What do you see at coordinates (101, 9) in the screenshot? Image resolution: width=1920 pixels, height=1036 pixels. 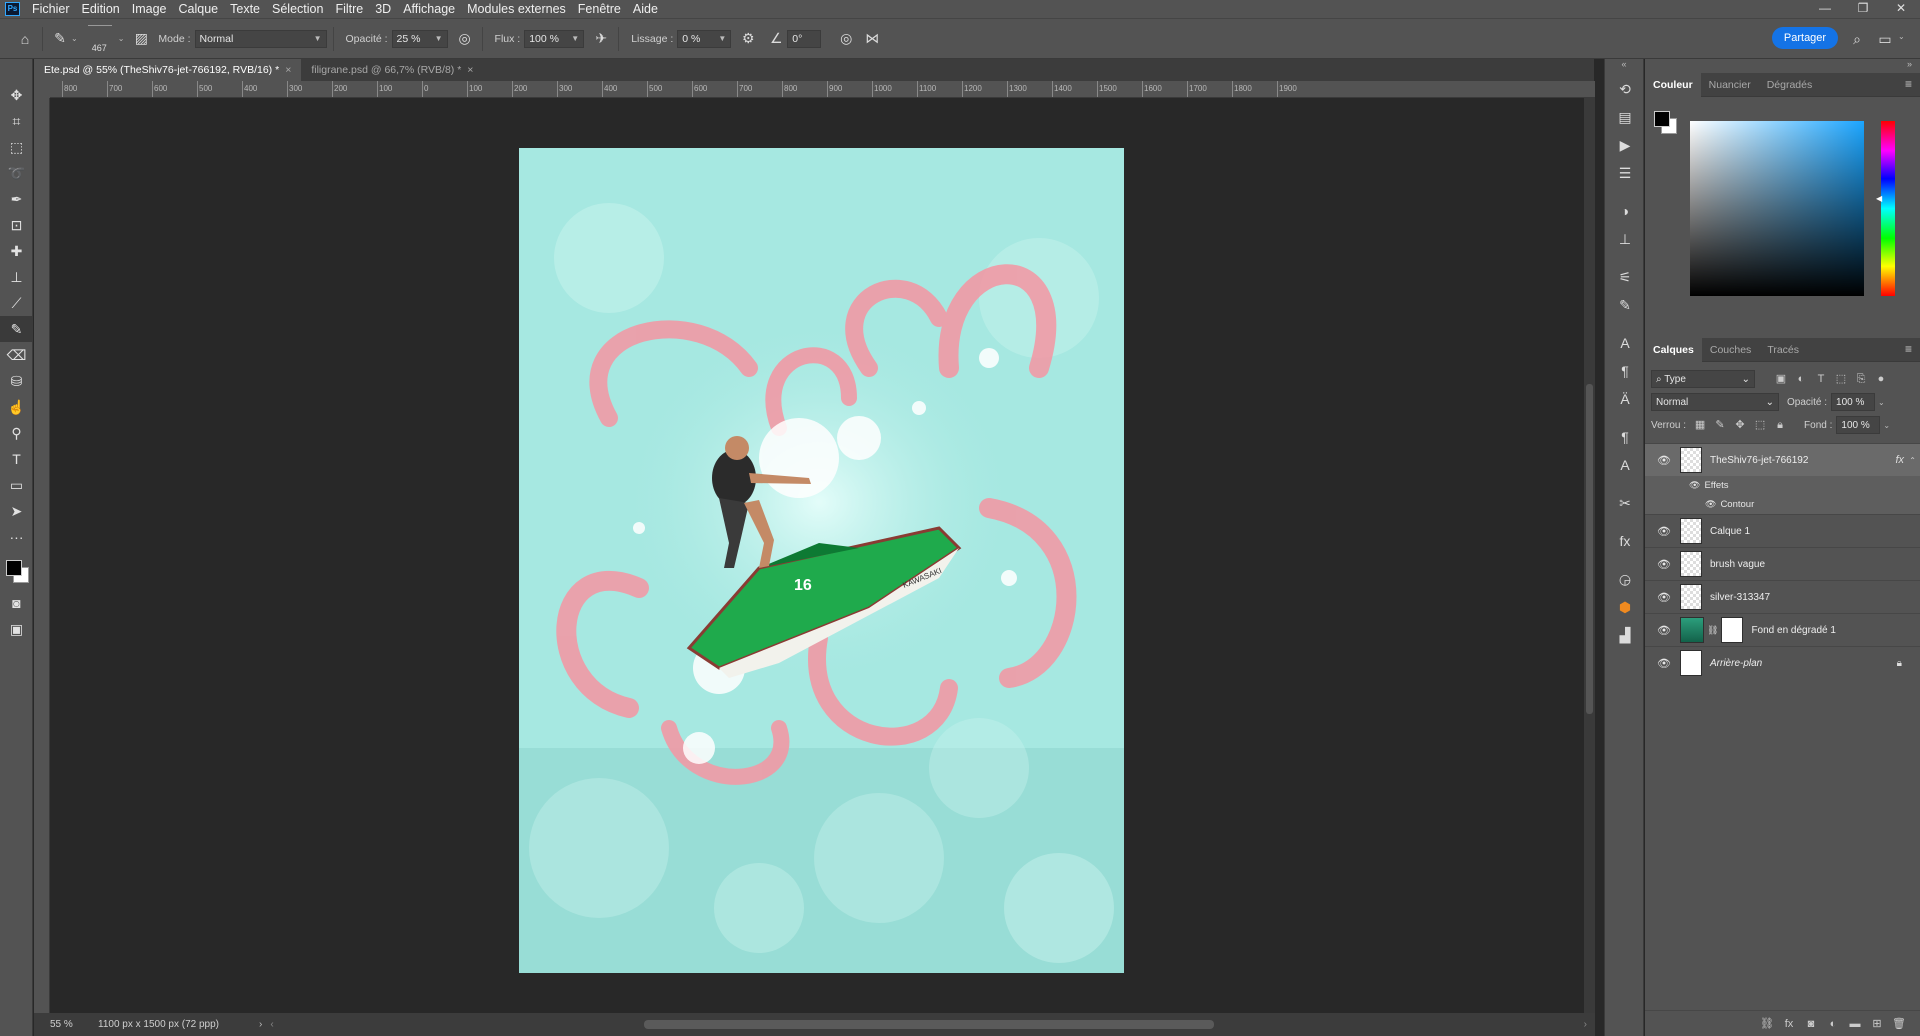 I see `menu-edition: Edition` at bounding box center [101, 9].